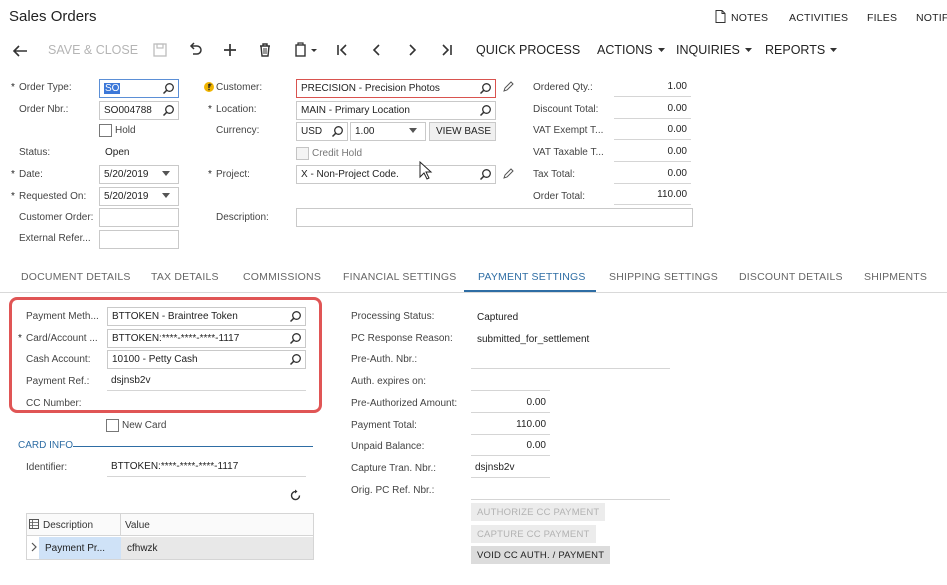 The width and height of the screenshot is (947, 585). I want to click on requested-on-field: 5/20/2019, so click(139, 196).